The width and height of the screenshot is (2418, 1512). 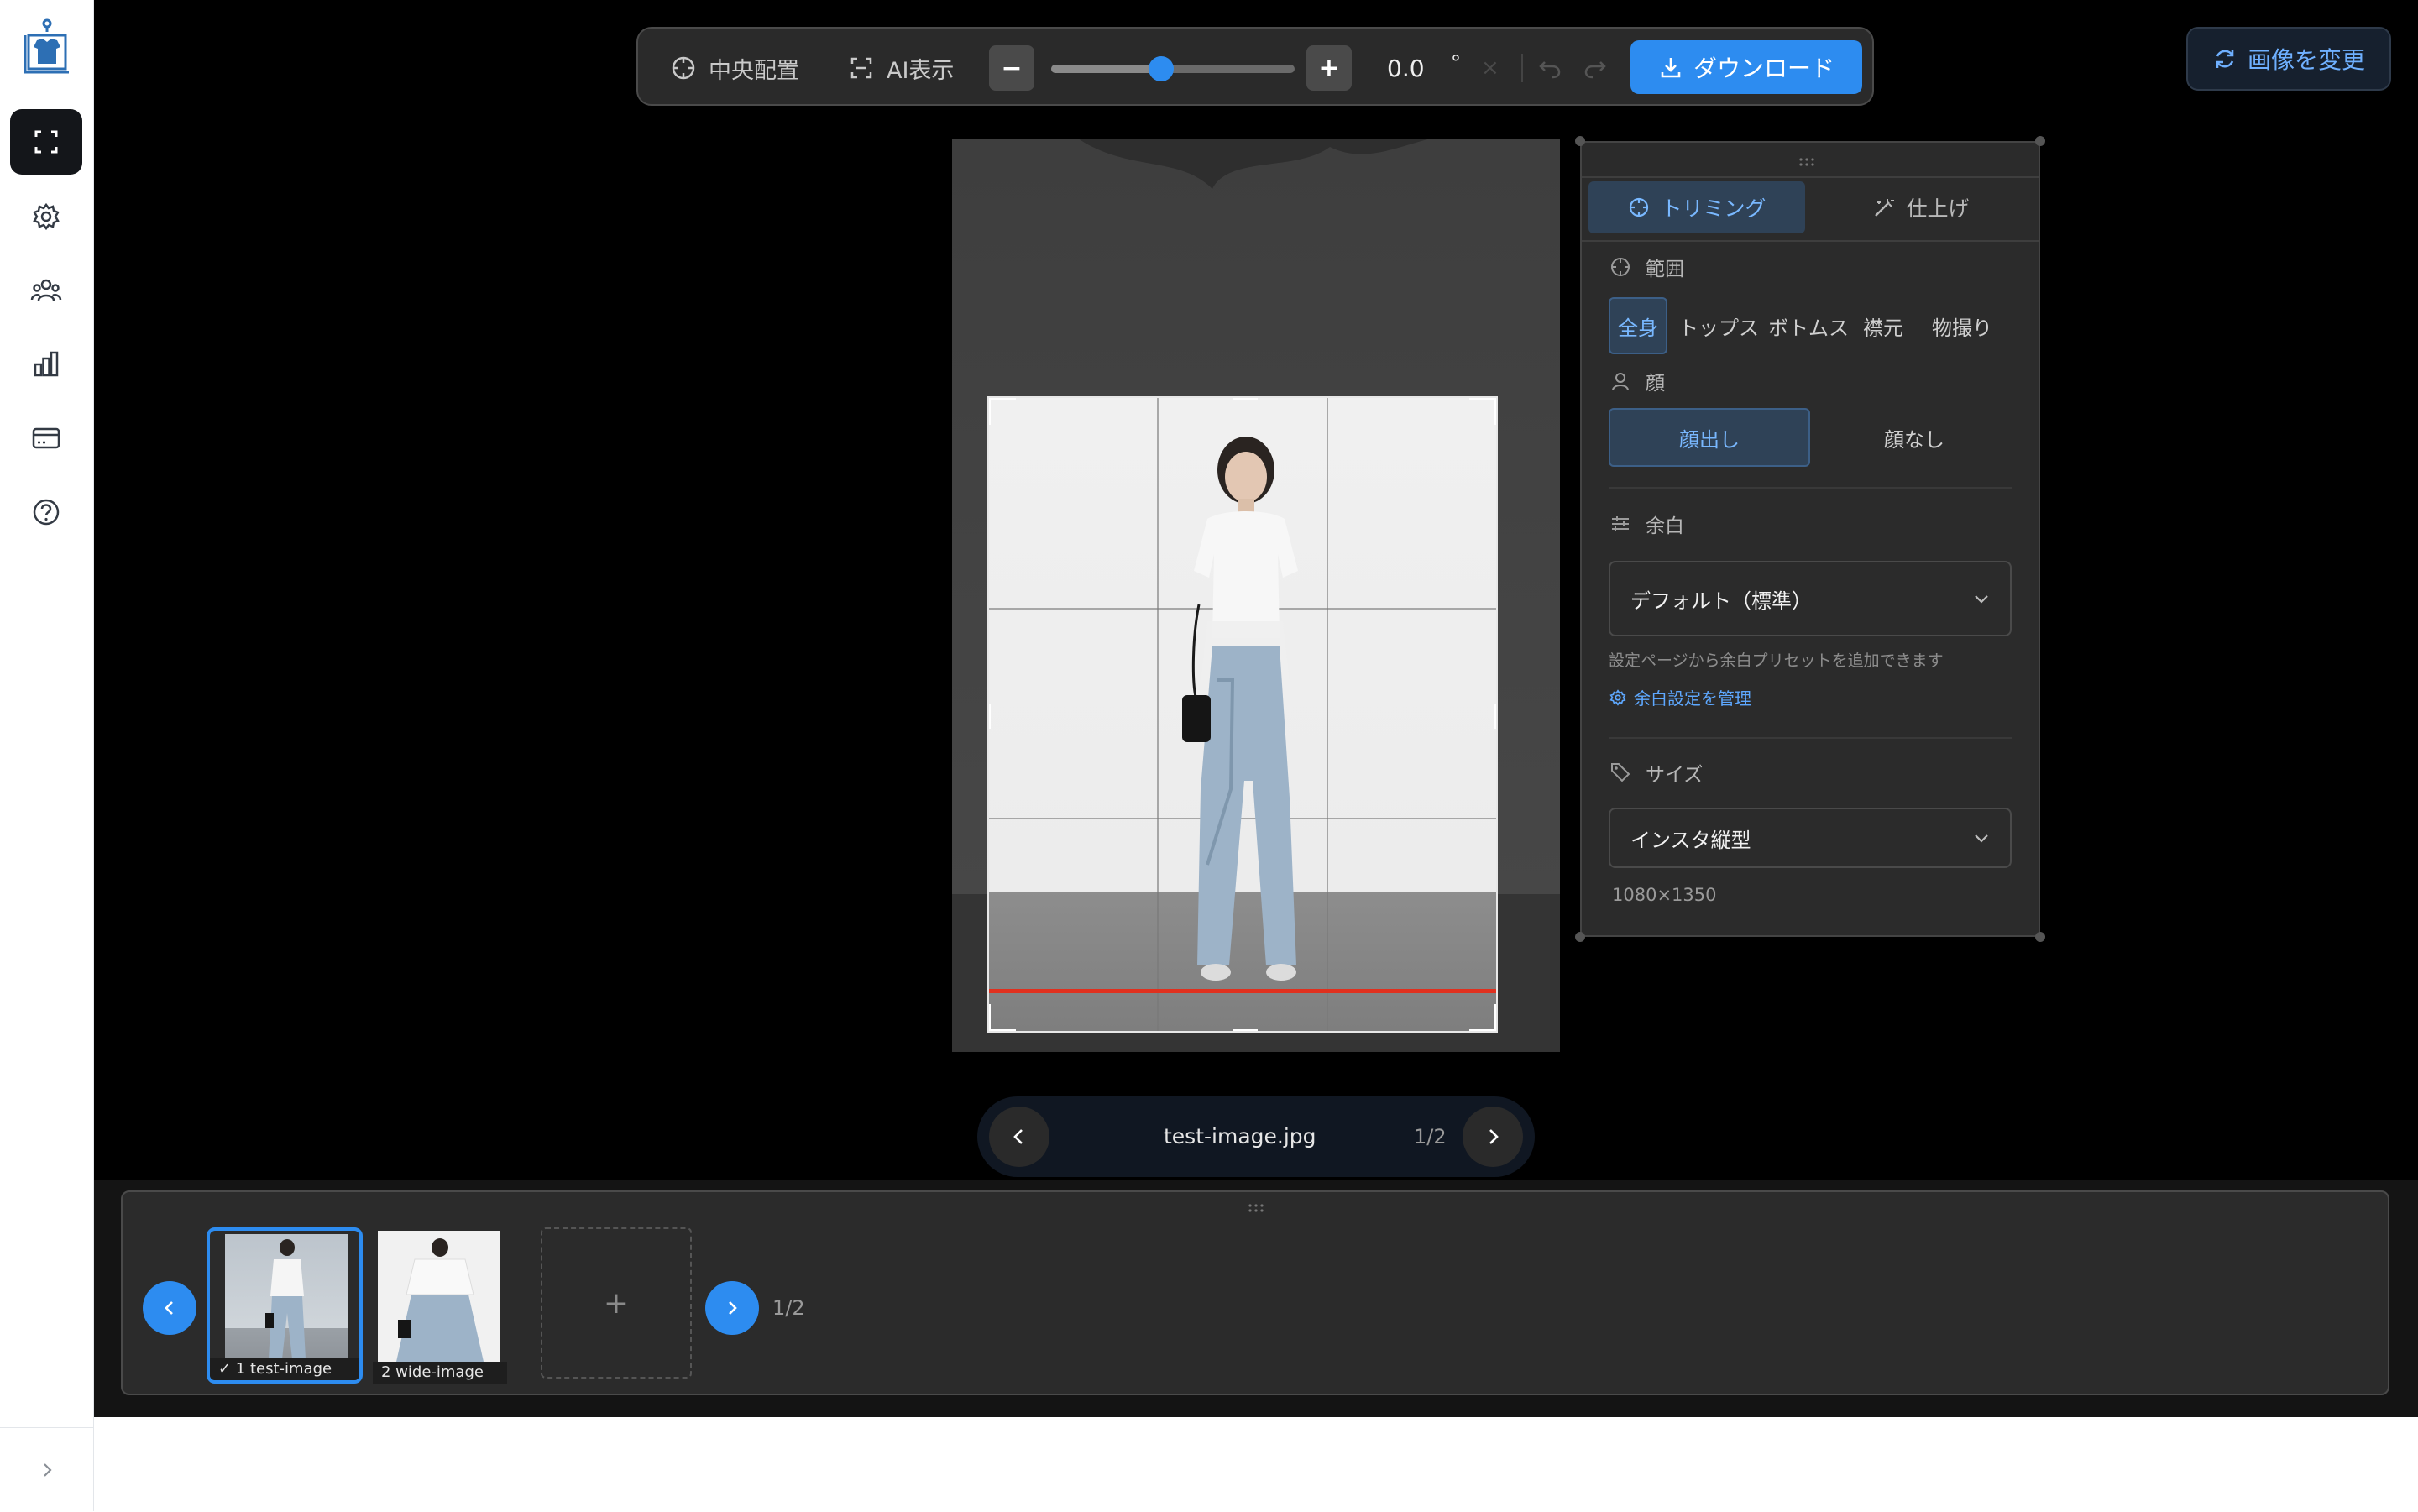 What do you see at coordinates (1810, 241) in the screenshot?
I see `tabs-divider` at bounding box center [1810, 241].